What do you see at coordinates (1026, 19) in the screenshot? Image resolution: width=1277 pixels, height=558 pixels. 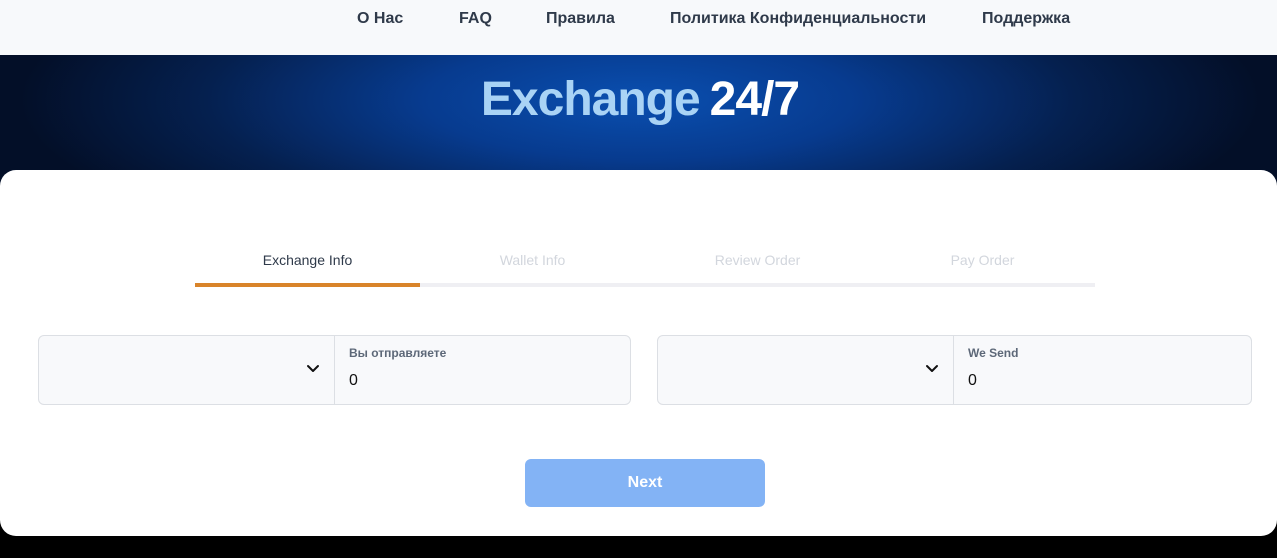 I see `nav-link-support: Поддержка` at bounding box center [1026, 19].